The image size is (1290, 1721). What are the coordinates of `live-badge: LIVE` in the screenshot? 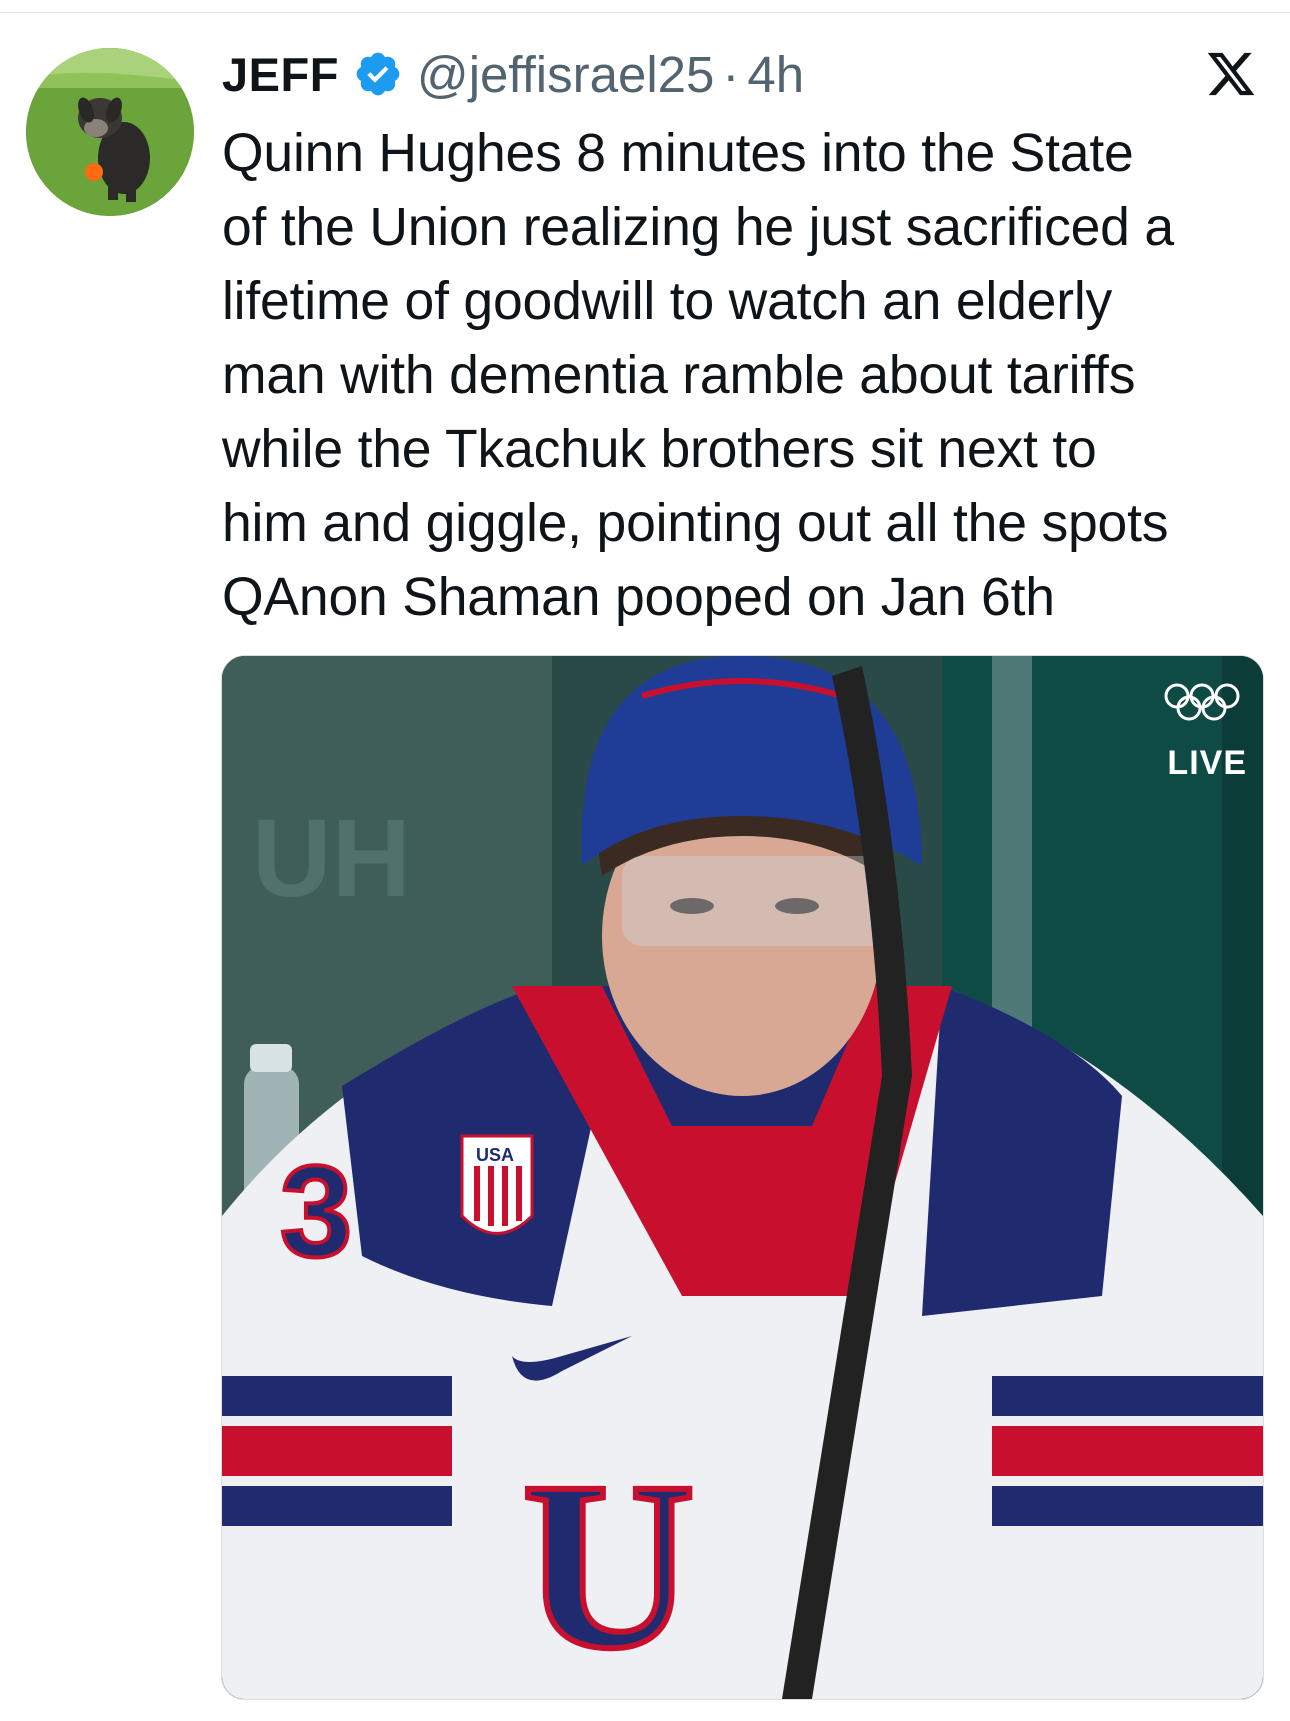 It's located at (1207, 763).